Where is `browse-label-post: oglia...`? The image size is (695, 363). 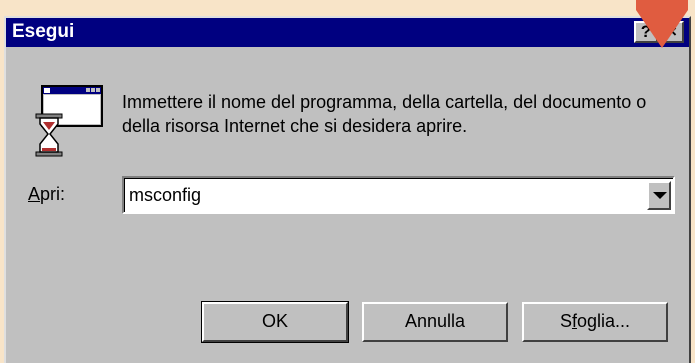 browse-label-post: oglia... is located at coordinates (603, 321).